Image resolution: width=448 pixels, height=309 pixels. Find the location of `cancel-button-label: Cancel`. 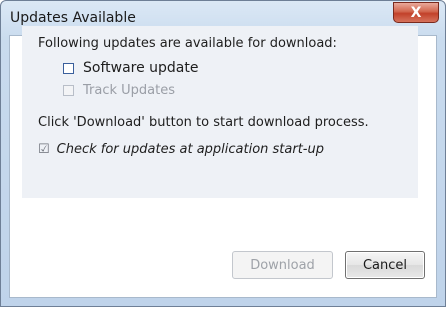

cancel-button-label: Cancel is located at coordinates (385, 265).